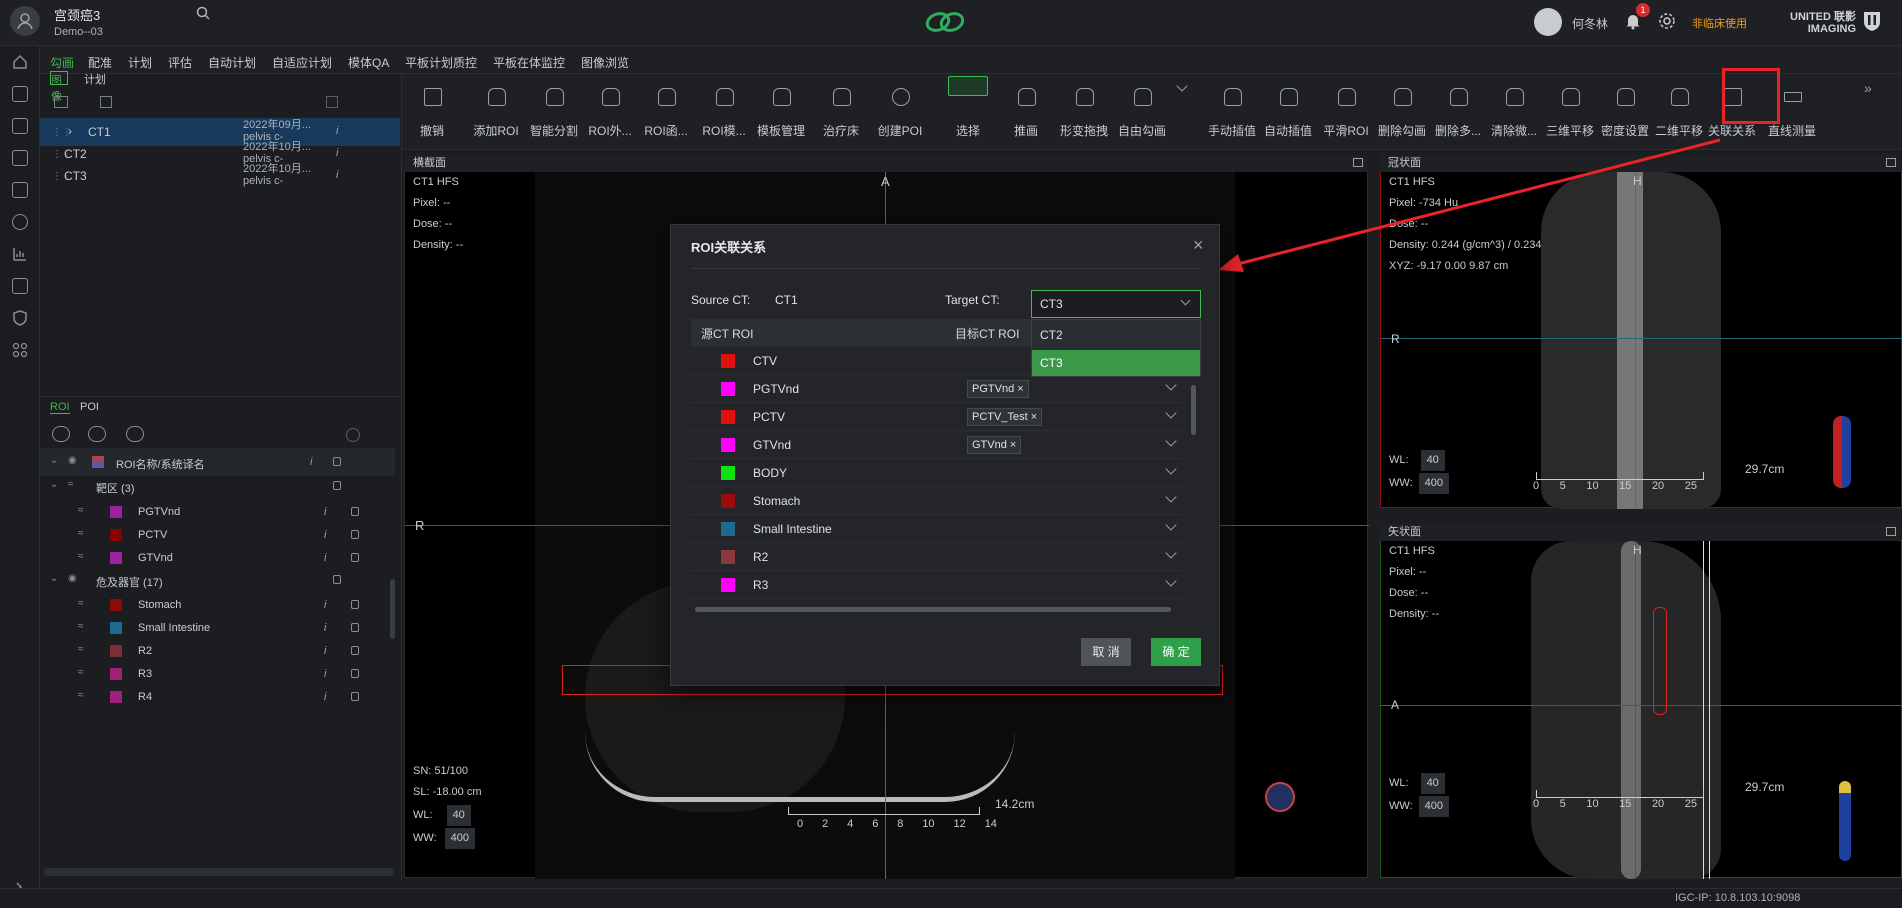 This screenshot has height=908, width=1902. I want to click on more-tools-icon: », so click(1868, 88).